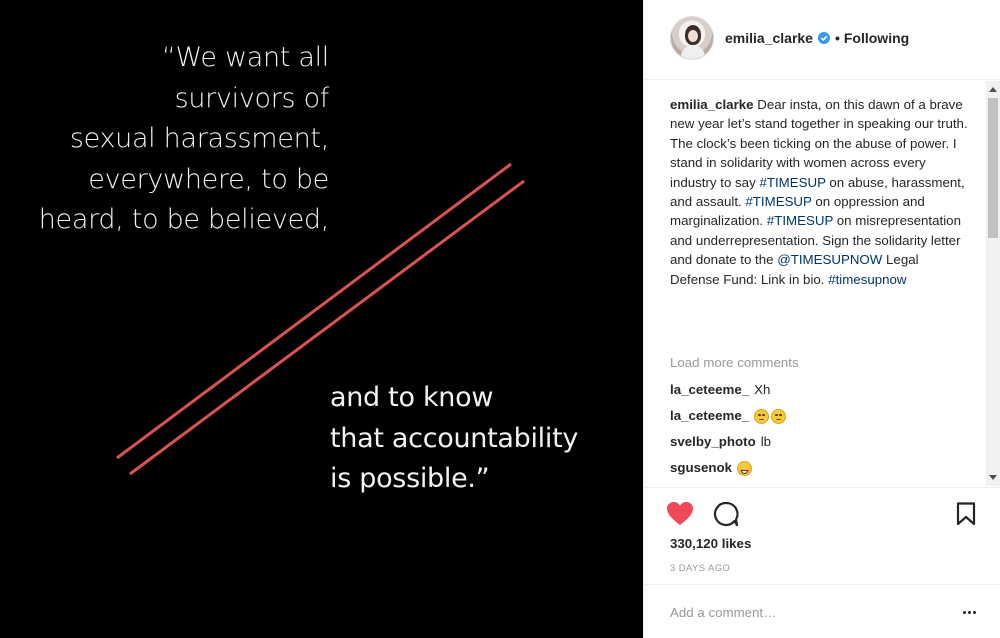  I want to click on comment-button, so click(726, 514).